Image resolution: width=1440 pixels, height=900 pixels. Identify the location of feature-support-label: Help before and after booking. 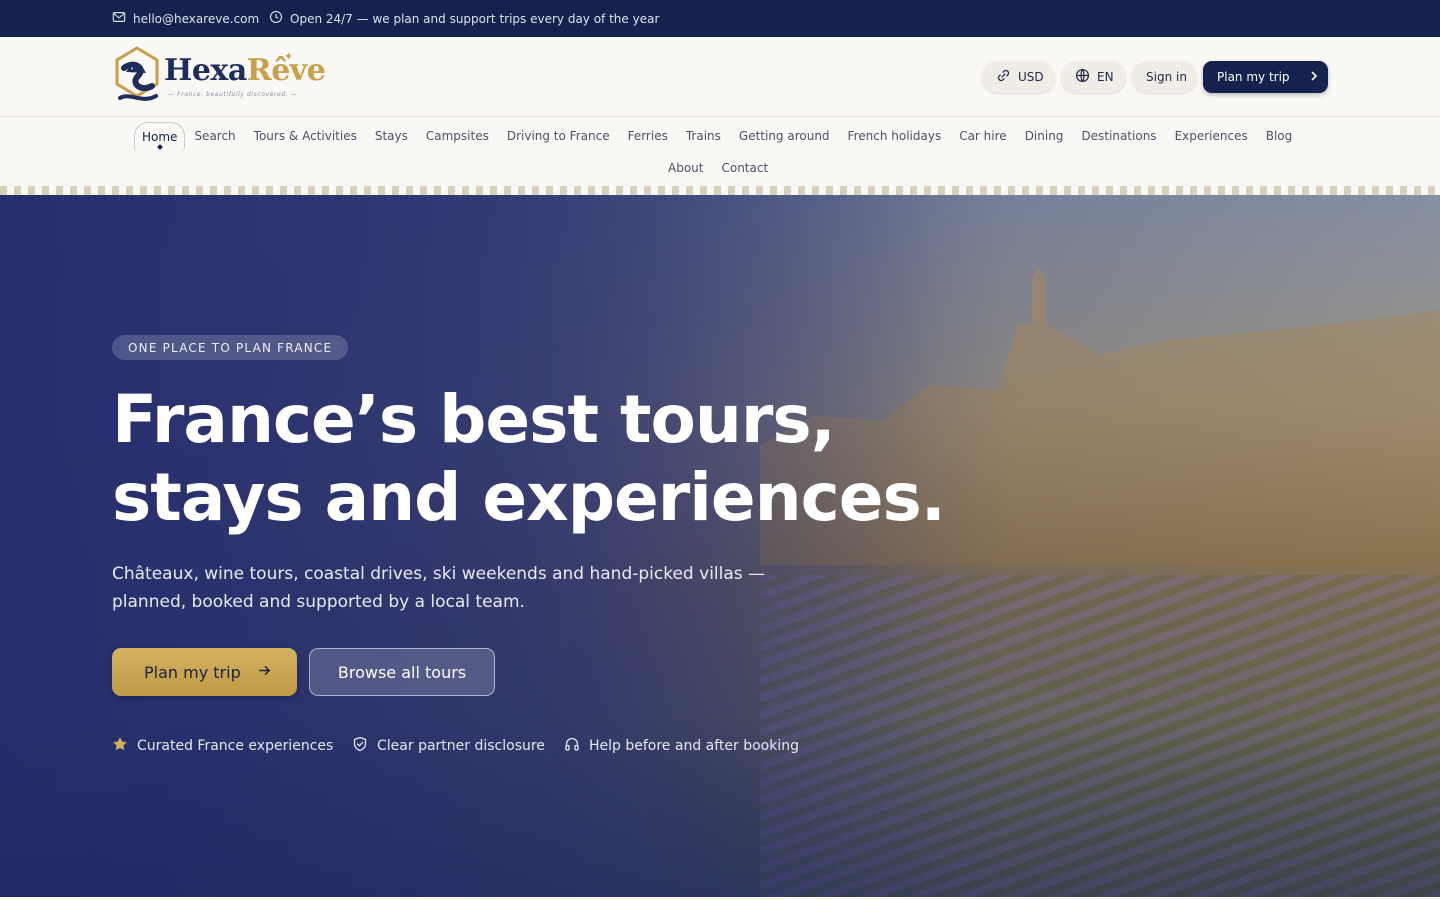
(694, 746).